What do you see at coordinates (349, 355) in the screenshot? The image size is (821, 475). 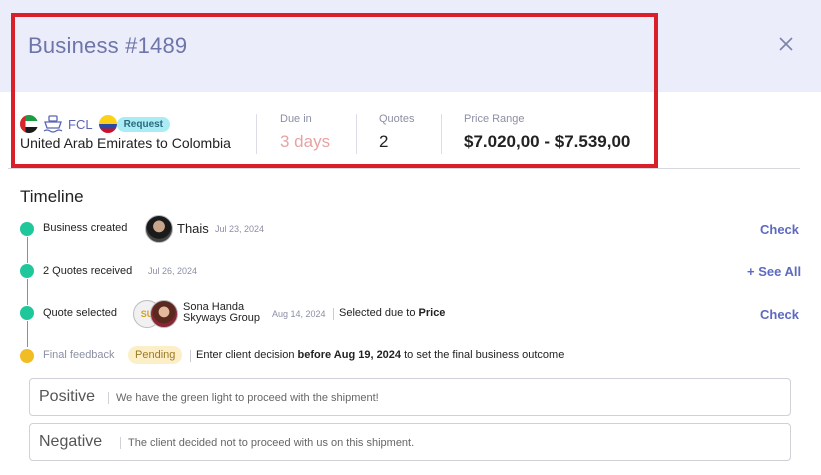 I see `feedback-deadline: before Aug 19, 2024` at bounding box center [349, 355].